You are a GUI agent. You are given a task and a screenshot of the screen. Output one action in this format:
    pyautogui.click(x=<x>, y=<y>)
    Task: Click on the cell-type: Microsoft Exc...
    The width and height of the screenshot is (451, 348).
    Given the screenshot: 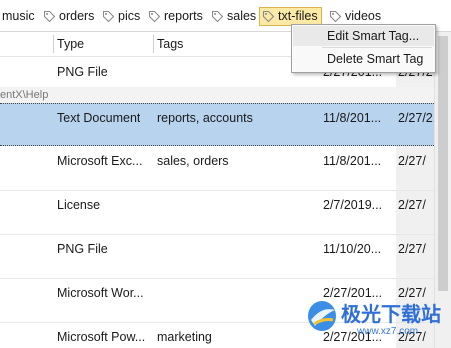 What is the action you would take?
    pyautogui.click(x=100, y=161)
    